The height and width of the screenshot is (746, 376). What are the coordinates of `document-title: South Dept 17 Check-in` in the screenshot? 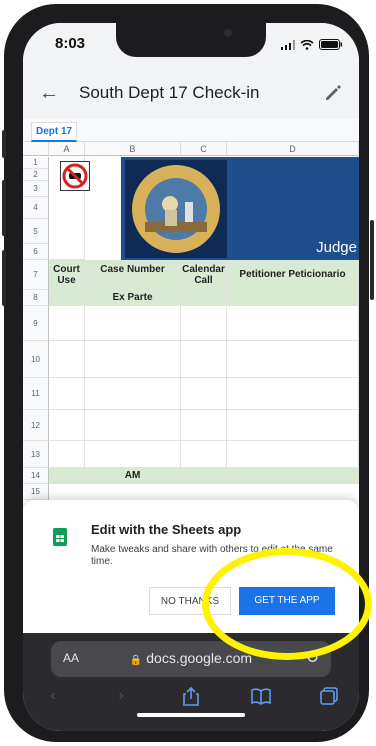 It's located at (169, 92).